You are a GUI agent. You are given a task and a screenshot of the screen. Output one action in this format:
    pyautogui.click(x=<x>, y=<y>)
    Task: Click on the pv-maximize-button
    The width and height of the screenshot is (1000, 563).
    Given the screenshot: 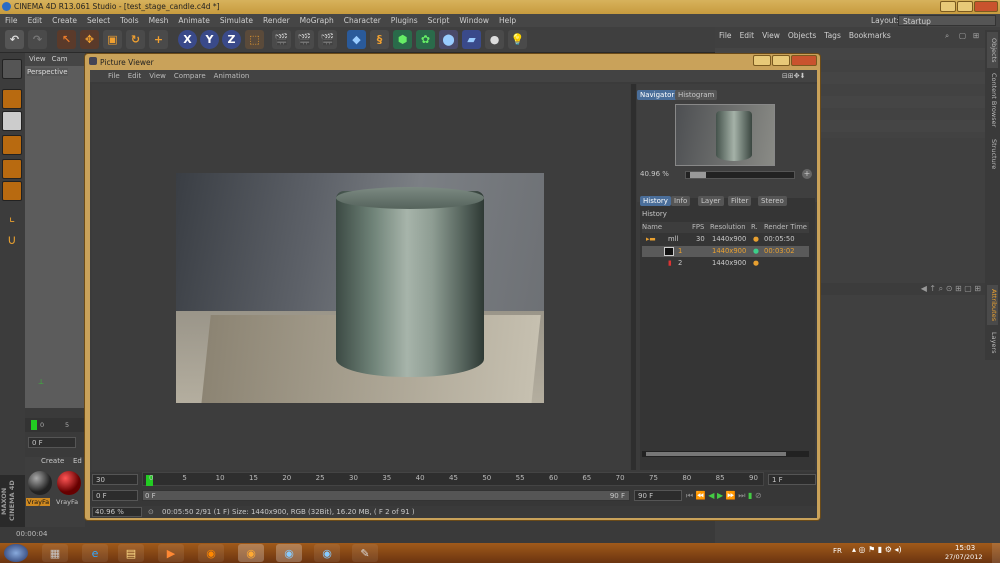 What is the action you would take?
    pyautogui.click(x=781, y=60)
    